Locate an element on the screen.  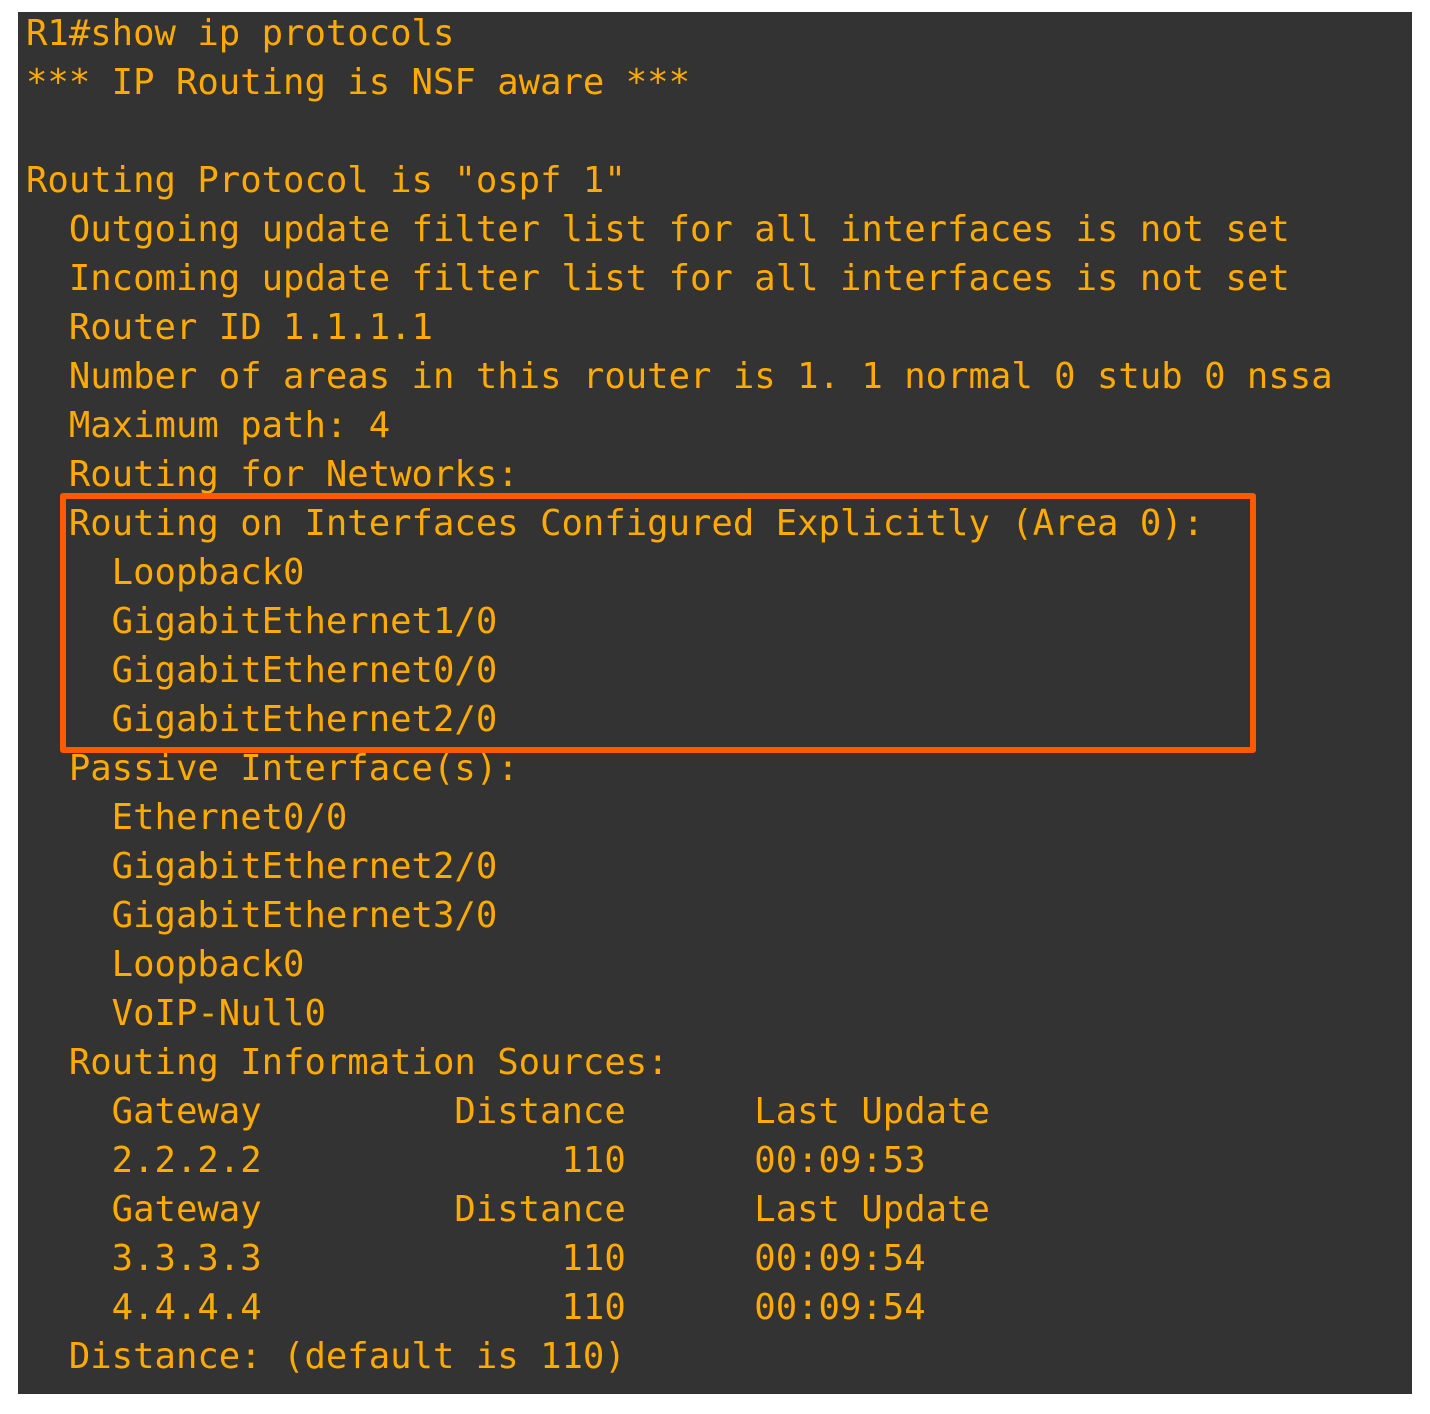
command-prompt-line: R1#show ip protocols is located at coordinates (240, 33).